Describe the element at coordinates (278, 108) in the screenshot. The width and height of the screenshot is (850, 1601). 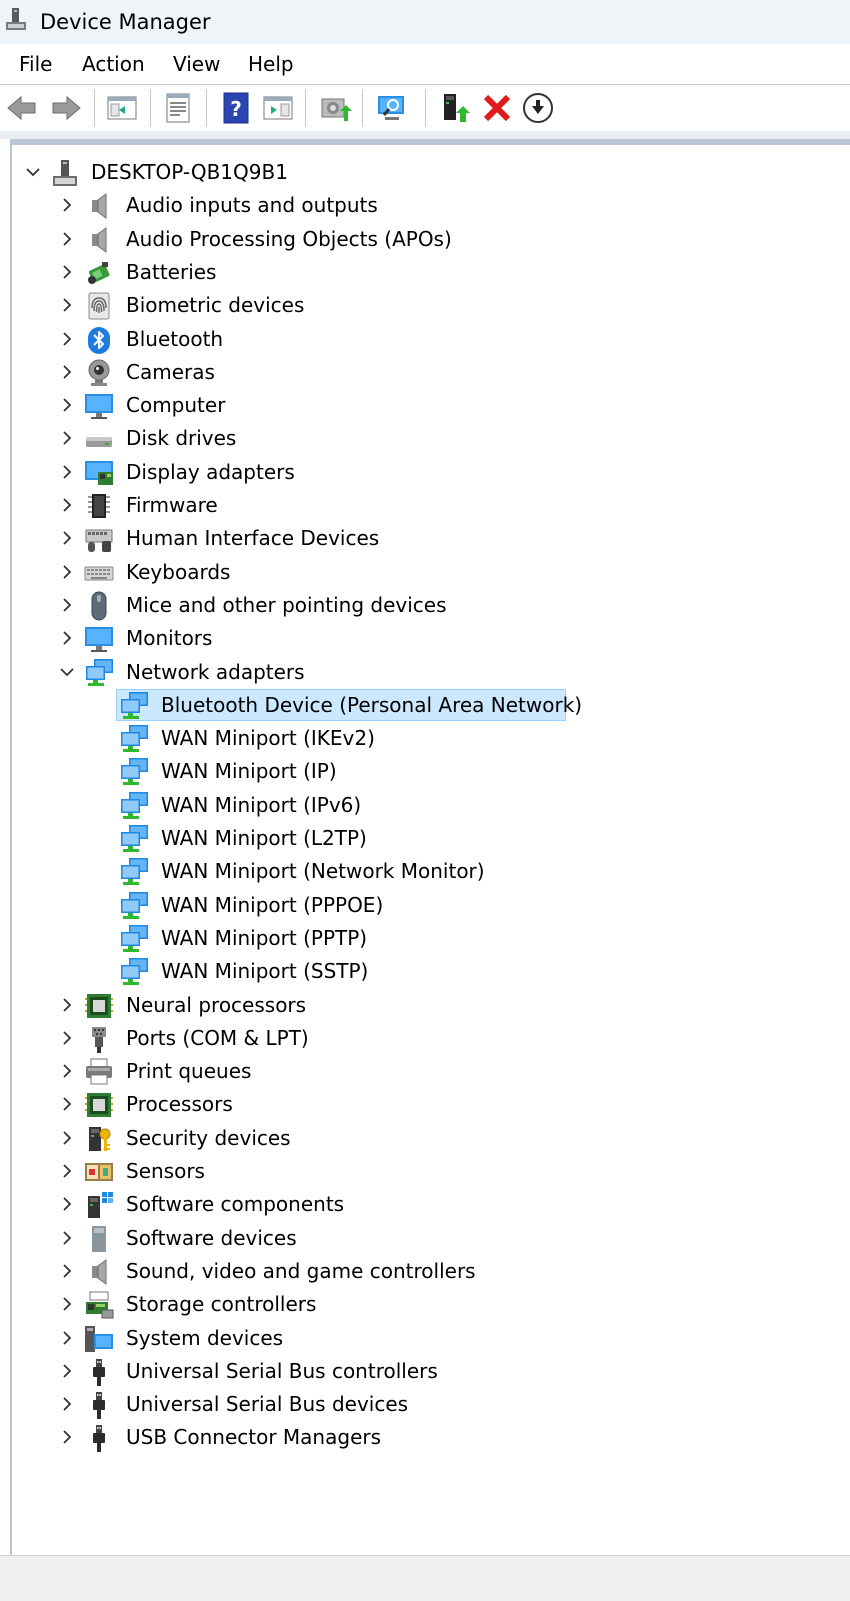
I see `action-pane-button` at that location.